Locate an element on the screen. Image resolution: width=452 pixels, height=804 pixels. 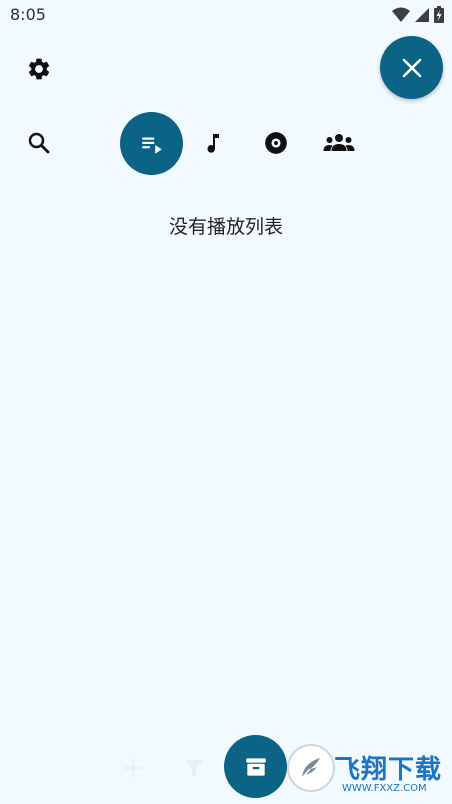
watermark-url: WWW.FXXZ.COM is located at coordinates (384, 788).